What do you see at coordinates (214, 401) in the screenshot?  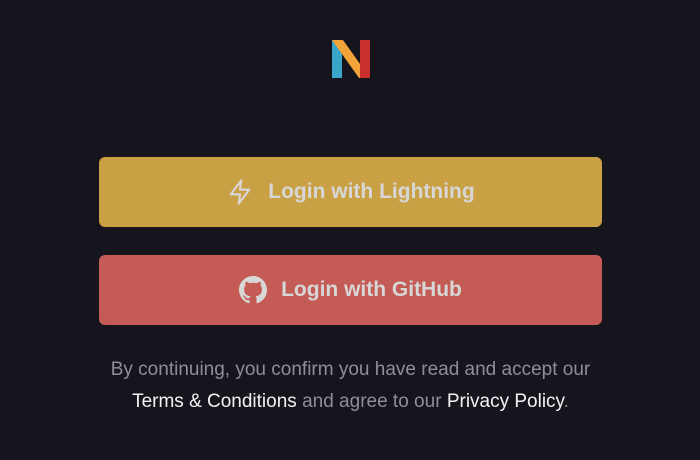 I see `terms-and-conditions-link: Terms & Conditions` at bounding box center [214, 401].